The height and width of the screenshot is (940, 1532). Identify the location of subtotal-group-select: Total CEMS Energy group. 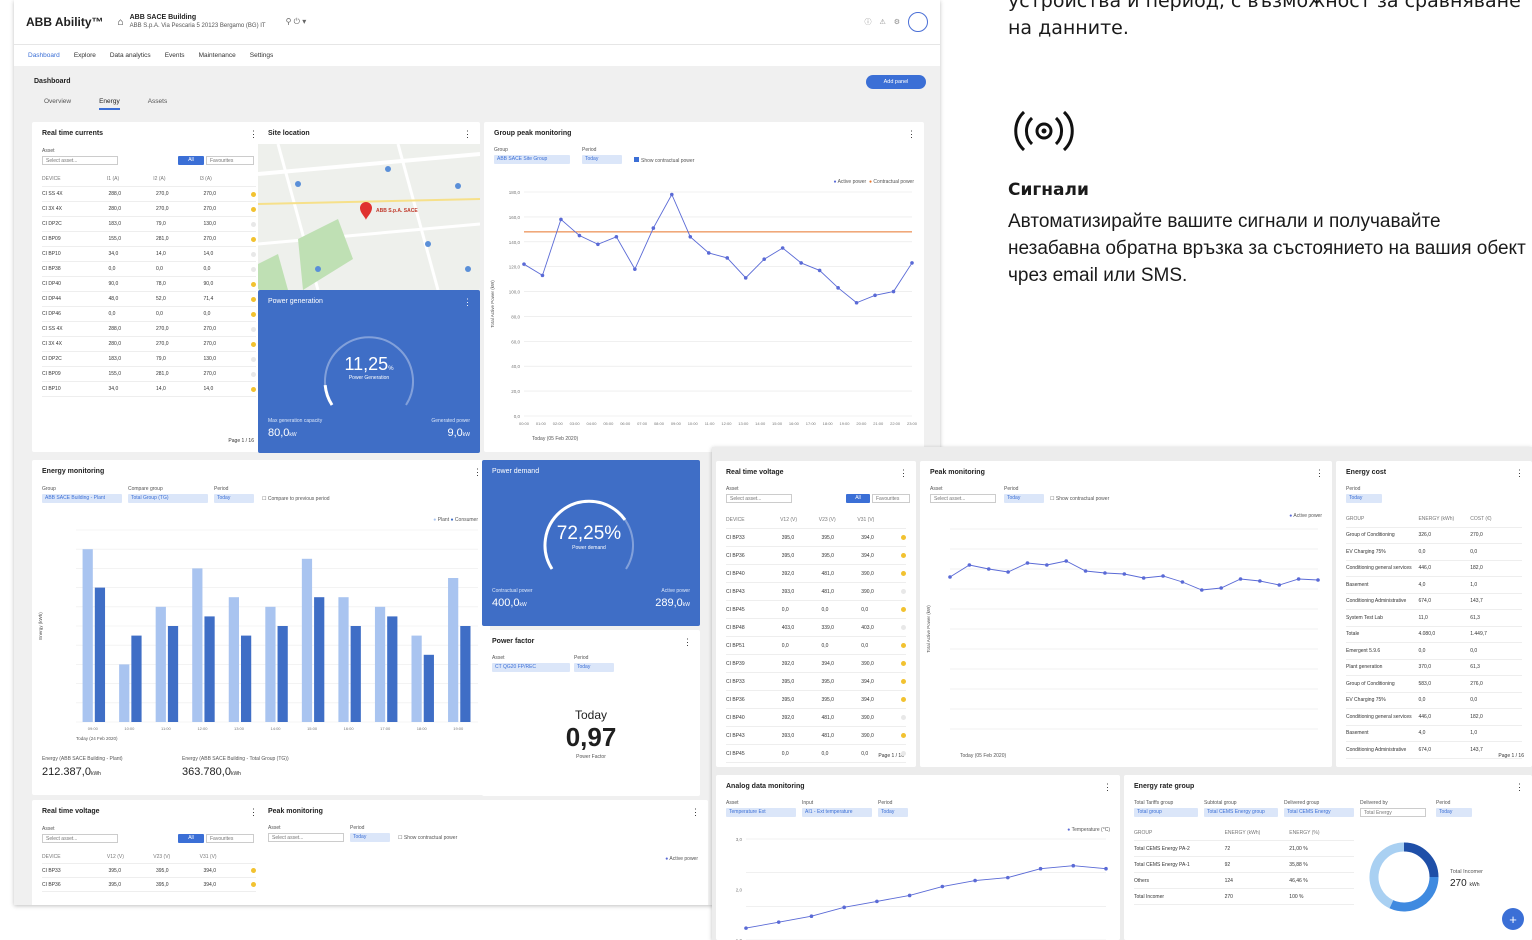
(1241, 812).